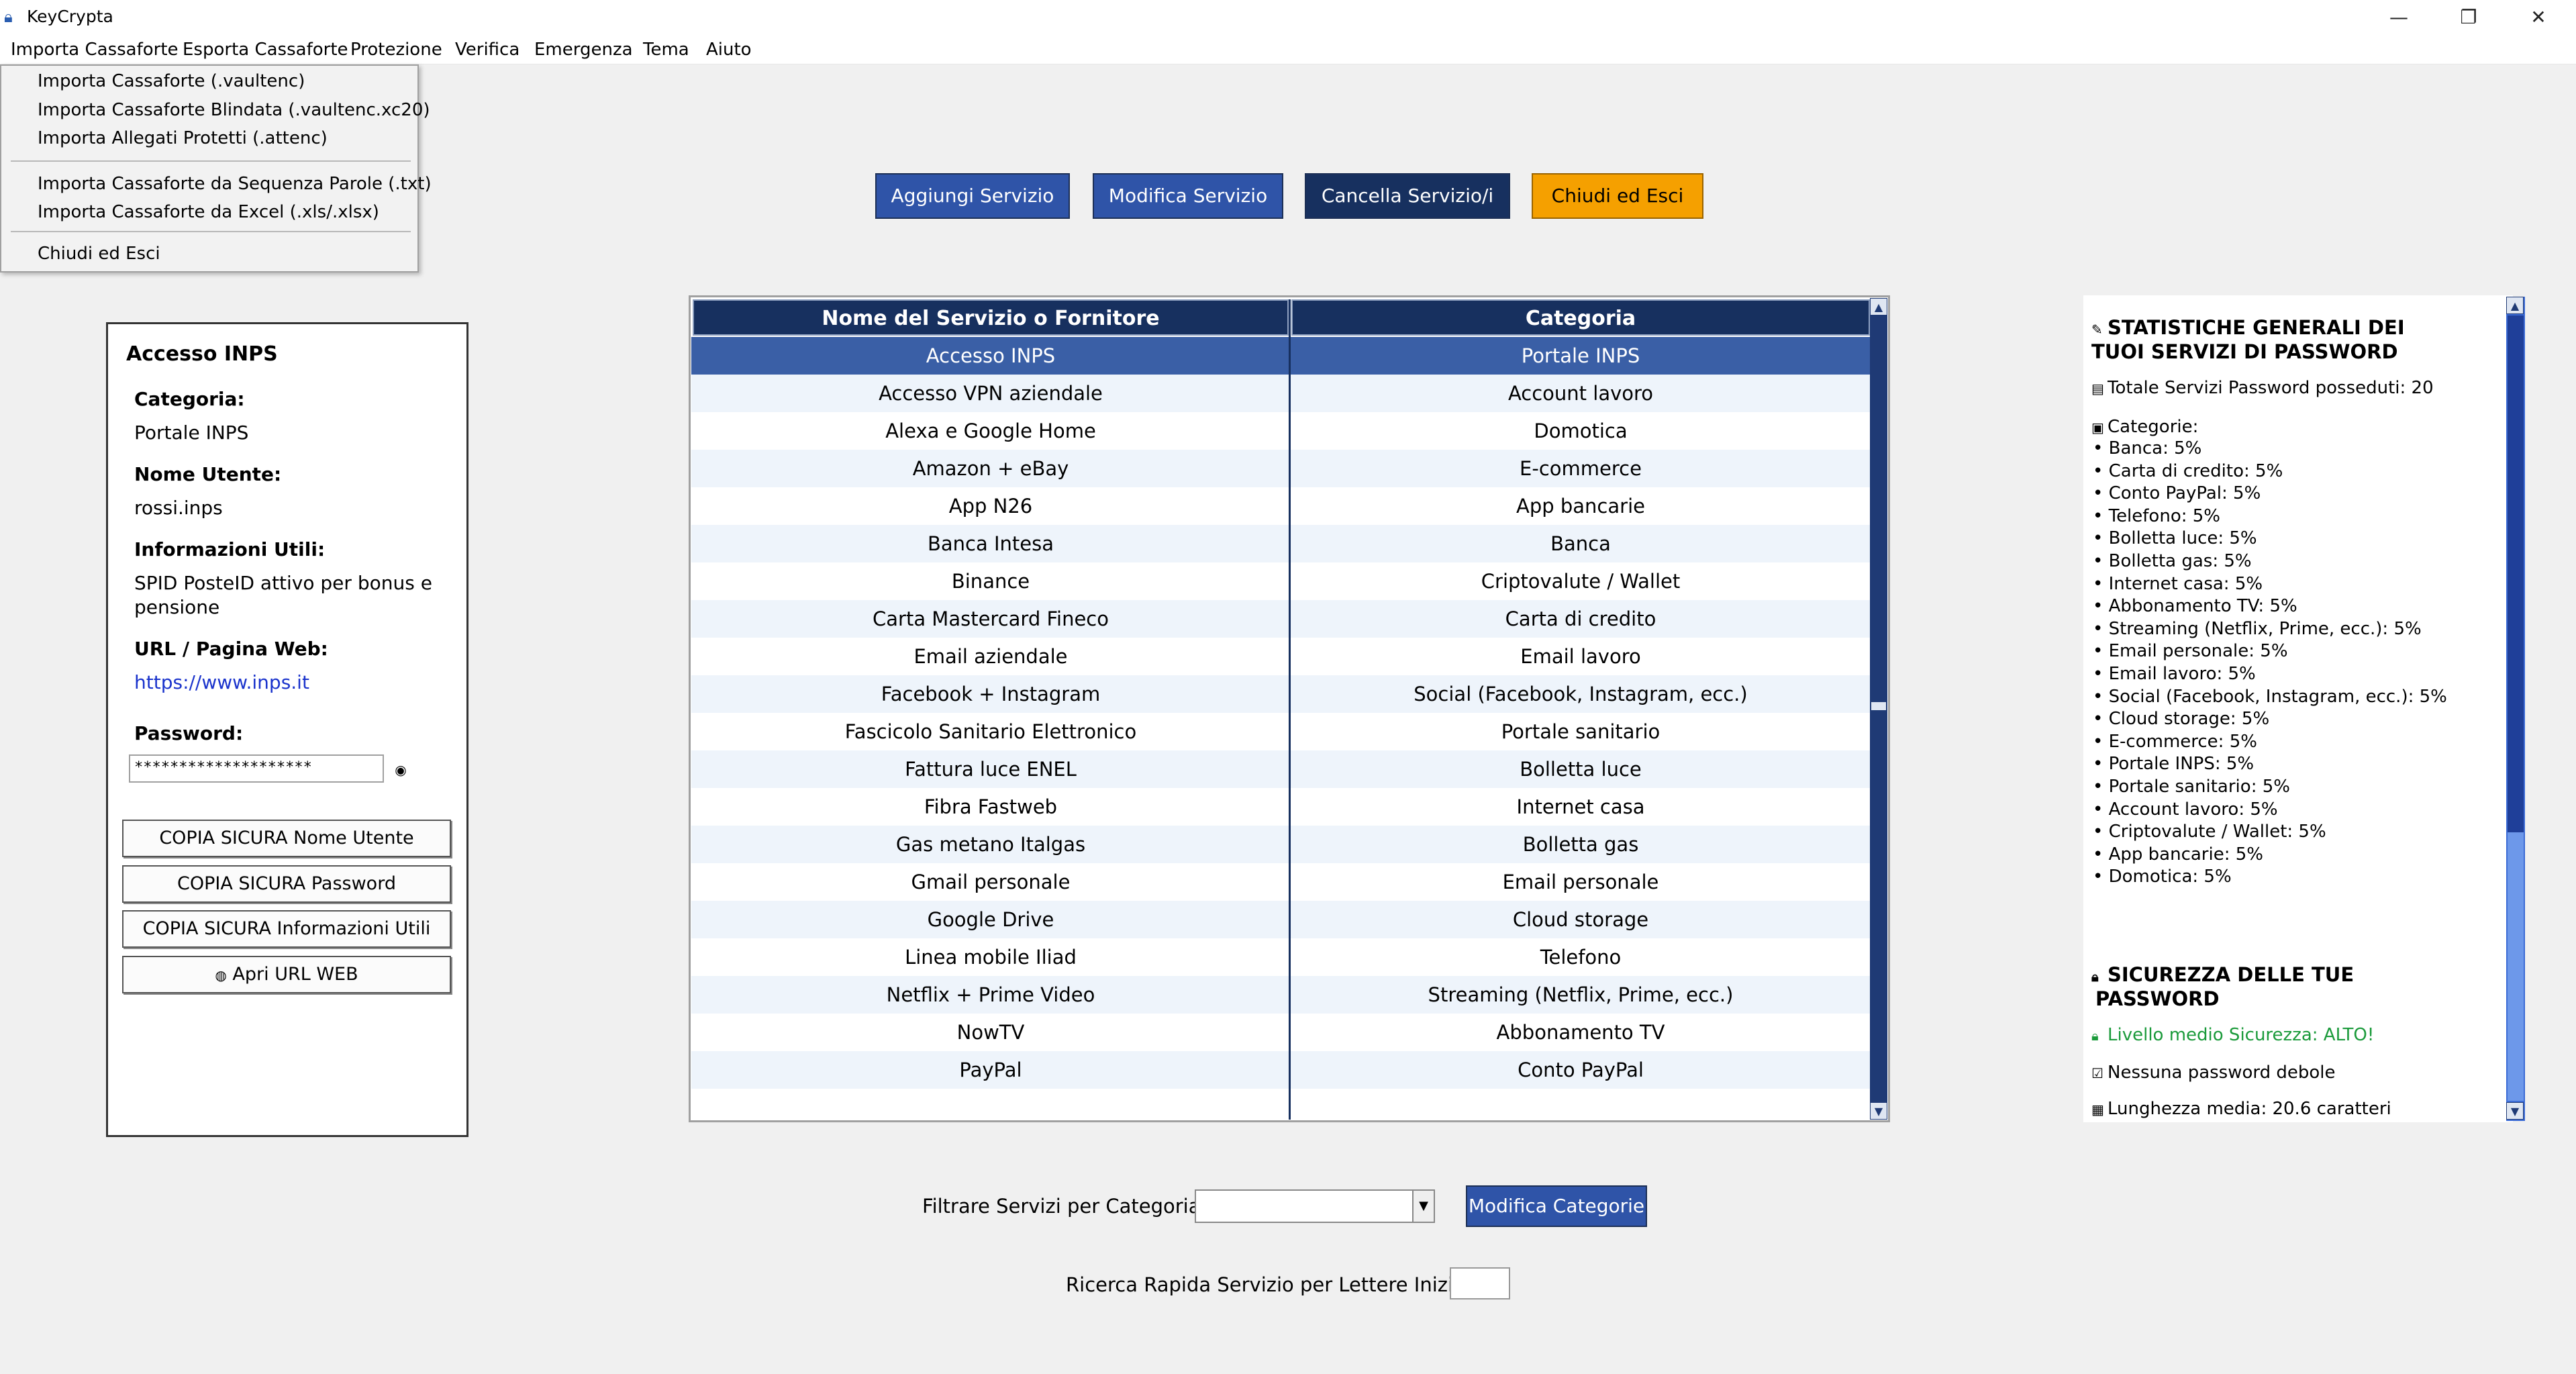 This screenshot has height=1374, width=2576. I want to click on table-row: App N26 App bancarie, so click(1280, 506).